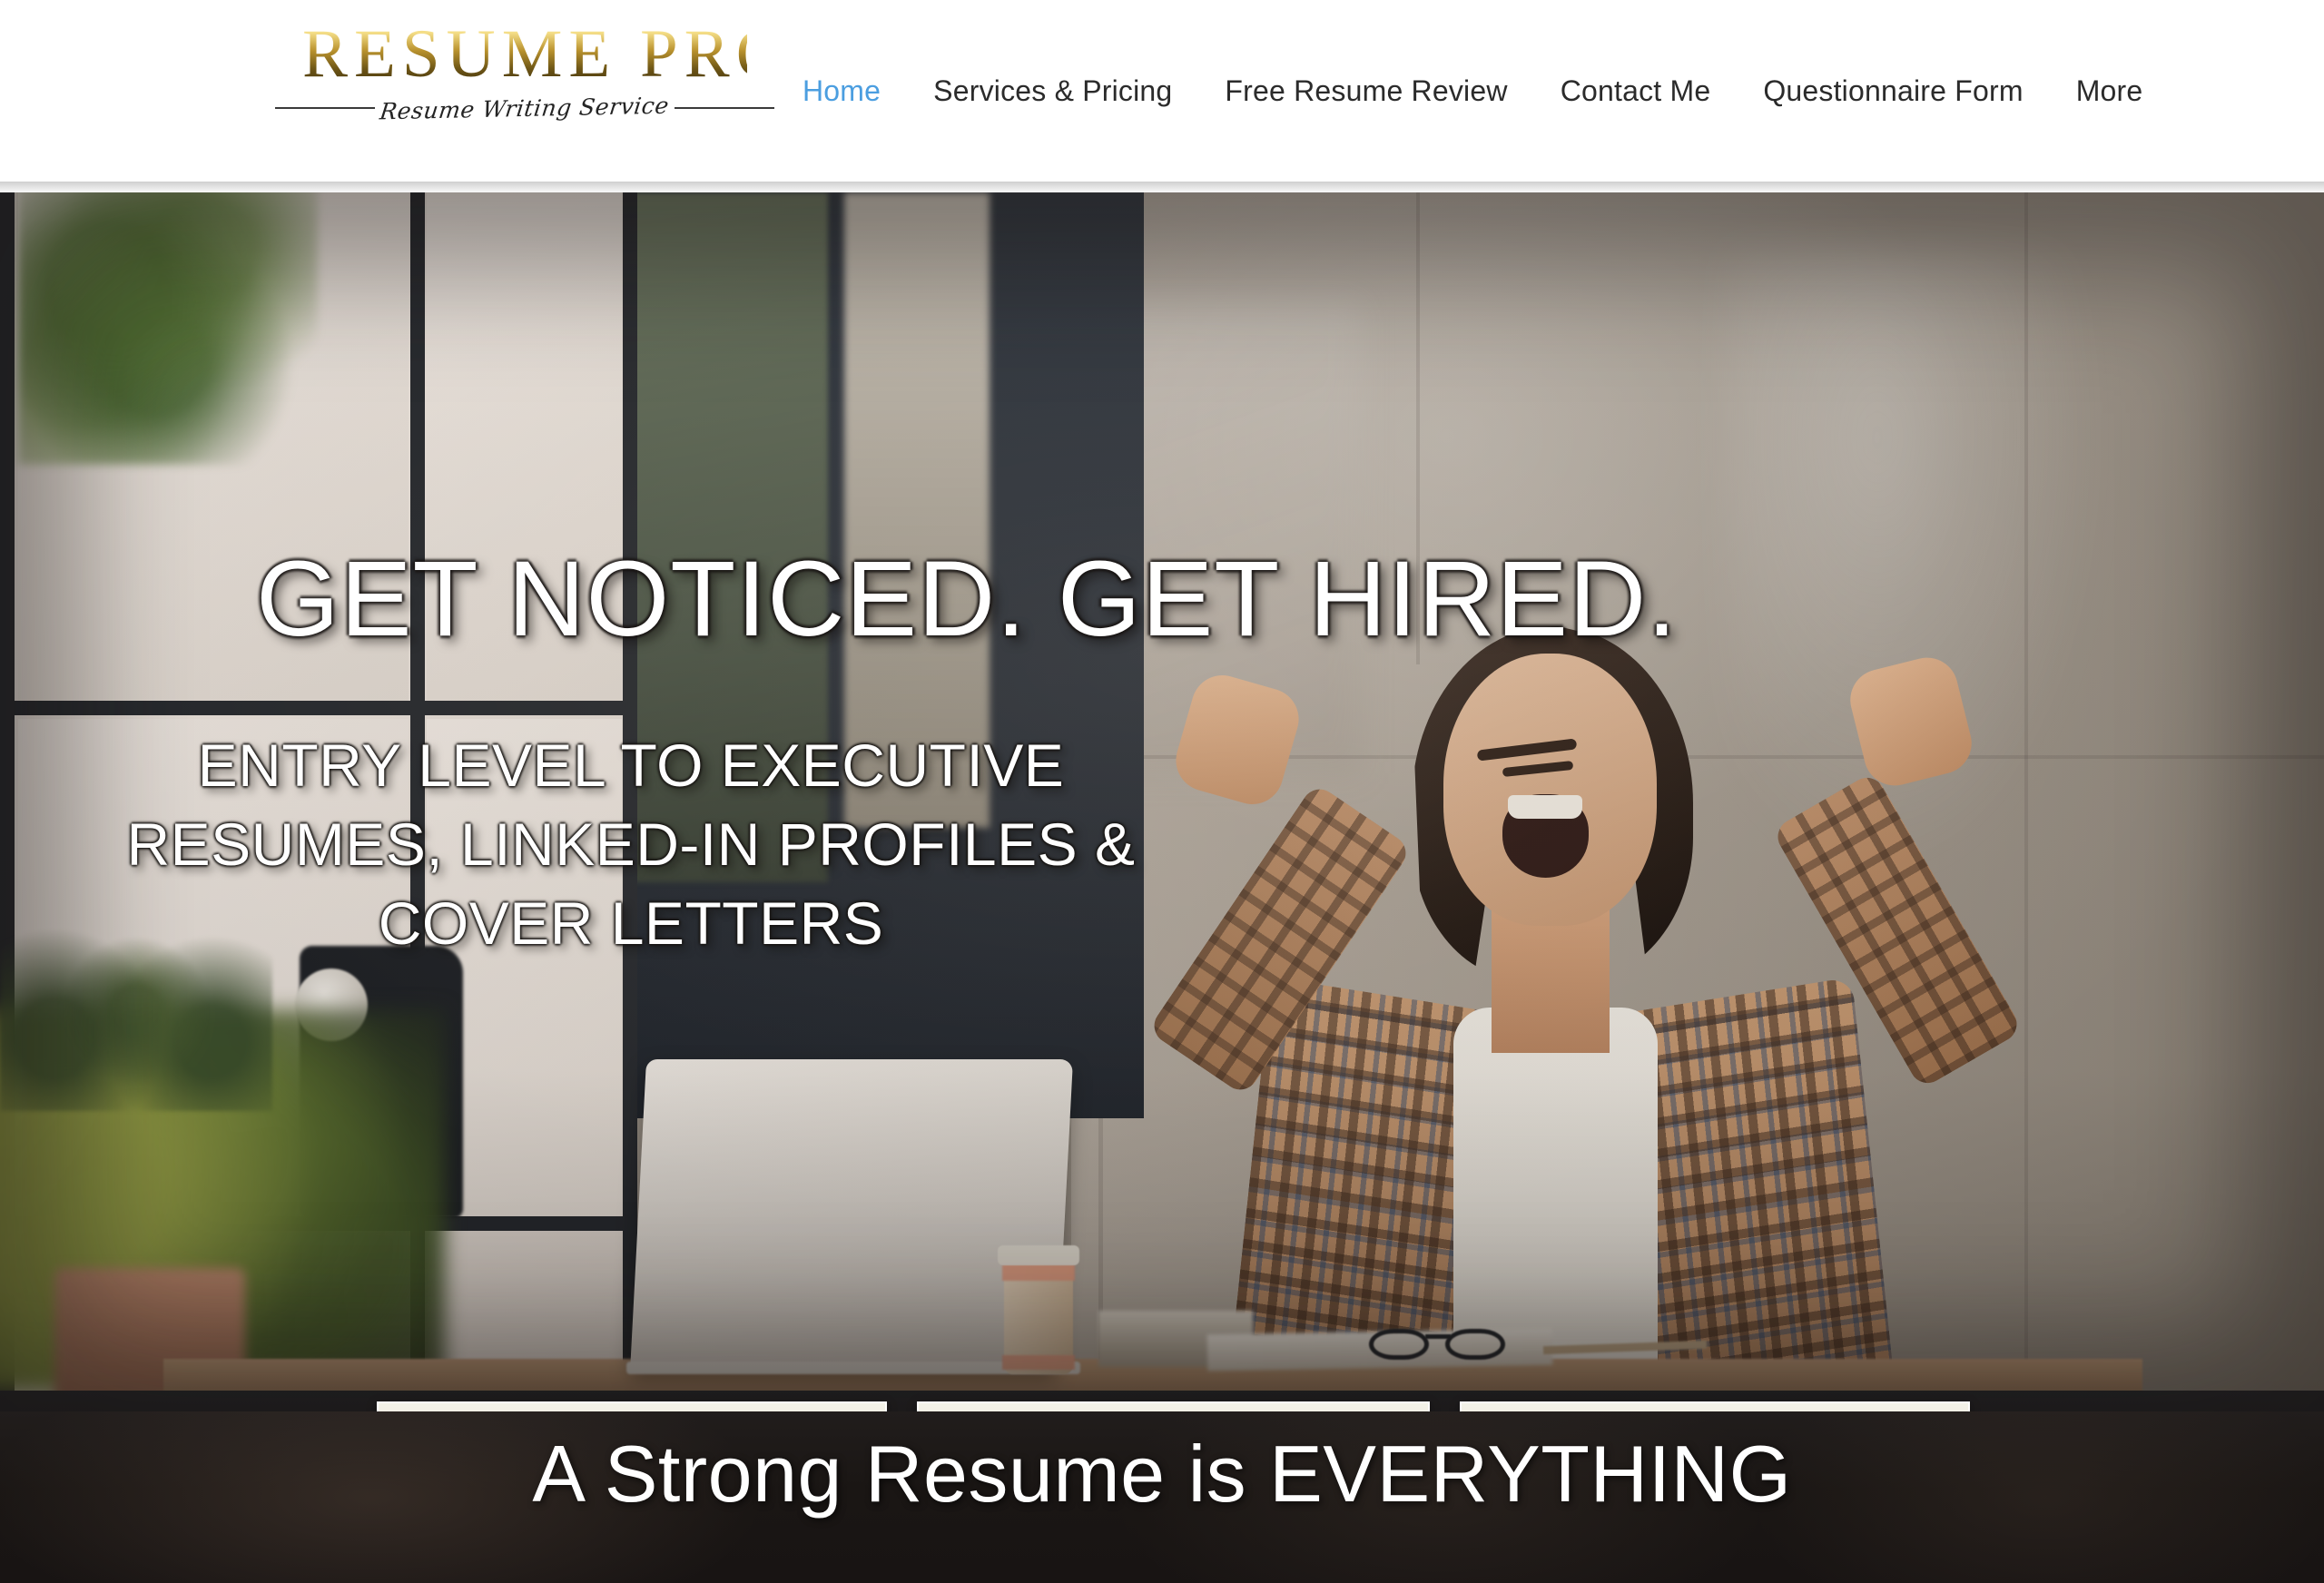 The image size is (2324, 1583). What do you see at coordinates (1444, 1347) in the screenshot?
I see `eyeglasses-icon` at bounding box center [1444, 1347].